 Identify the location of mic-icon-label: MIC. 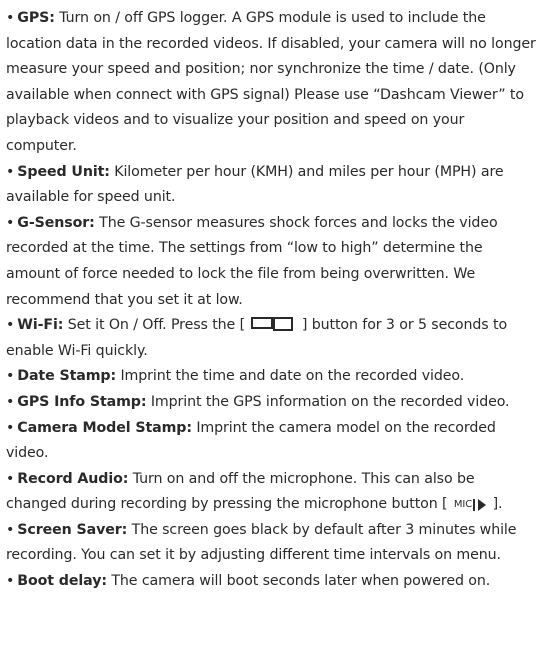
(463, 505).